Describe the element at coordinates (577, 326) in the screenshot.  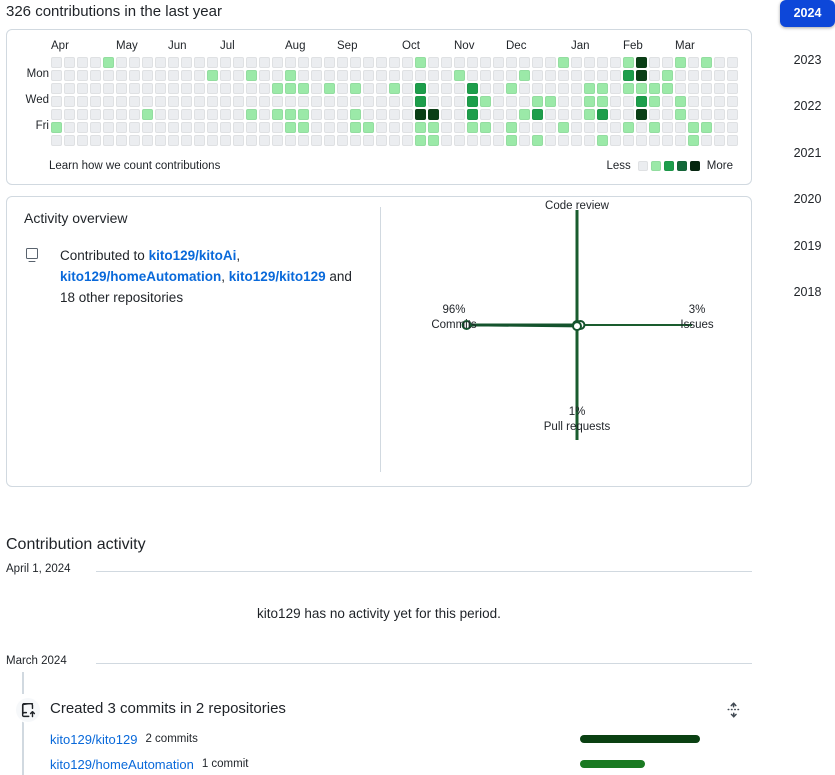
I see `radar-point-pull-requests` at that location.